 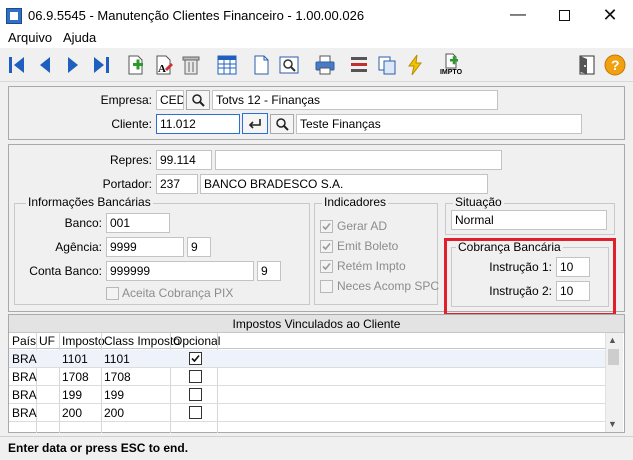 What do you see at coordinates (388, 286) in the screenshot?
I see `indicador-label: Neces Acomp SPC` at bounding box center [388, 286].